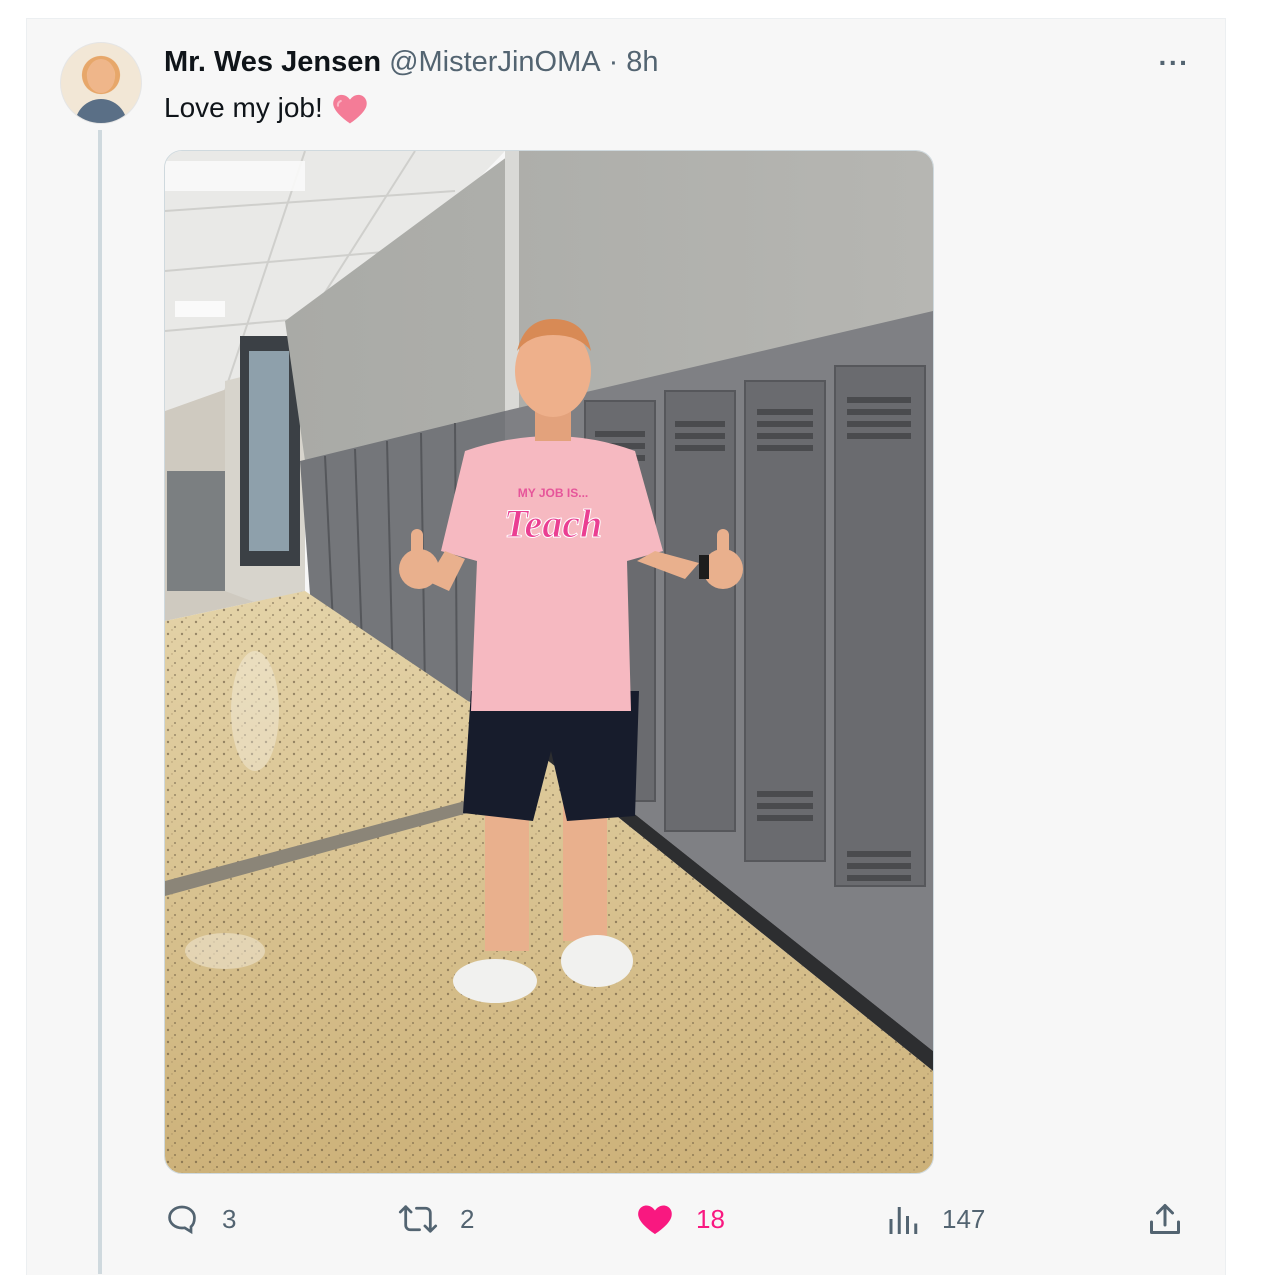 The image size is (1266, 1275). Describe the element at coordinates (200, 1219) in the screenshot. I see `reply-action: 3` at that location.